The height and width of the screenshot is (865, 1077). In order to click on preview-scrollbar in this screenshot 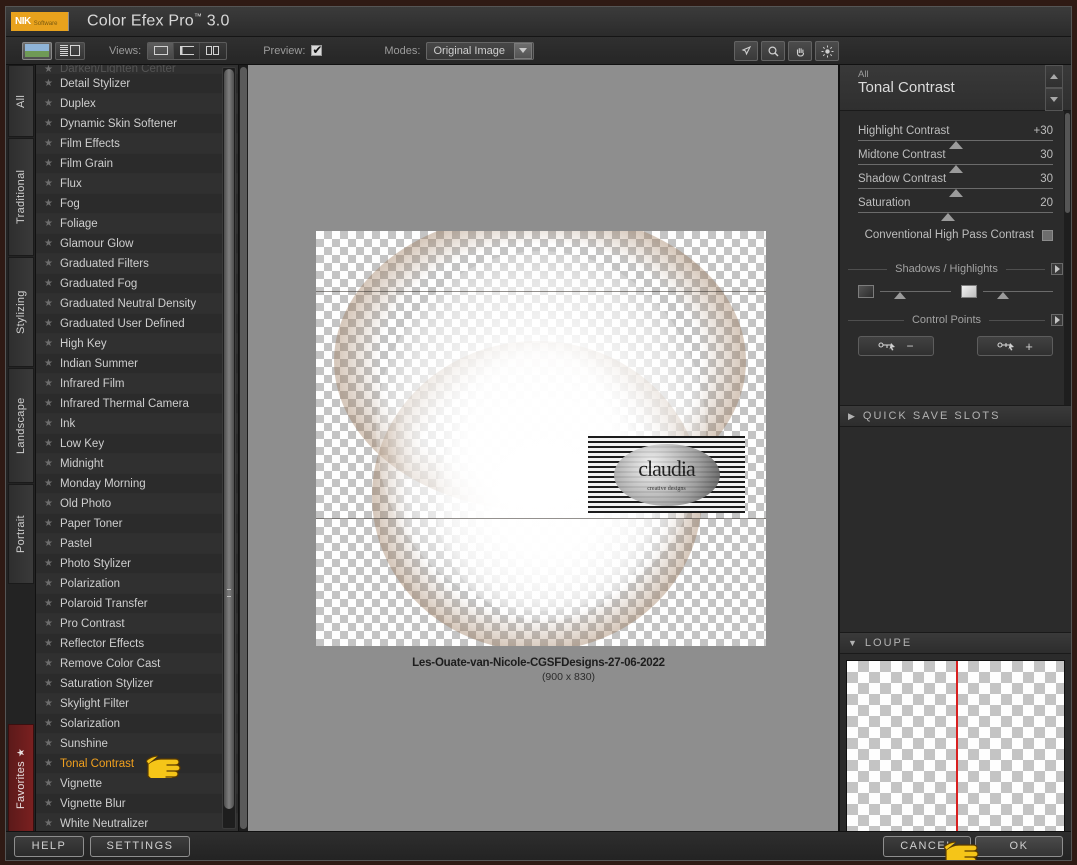, I will do `click(243, 448)`.